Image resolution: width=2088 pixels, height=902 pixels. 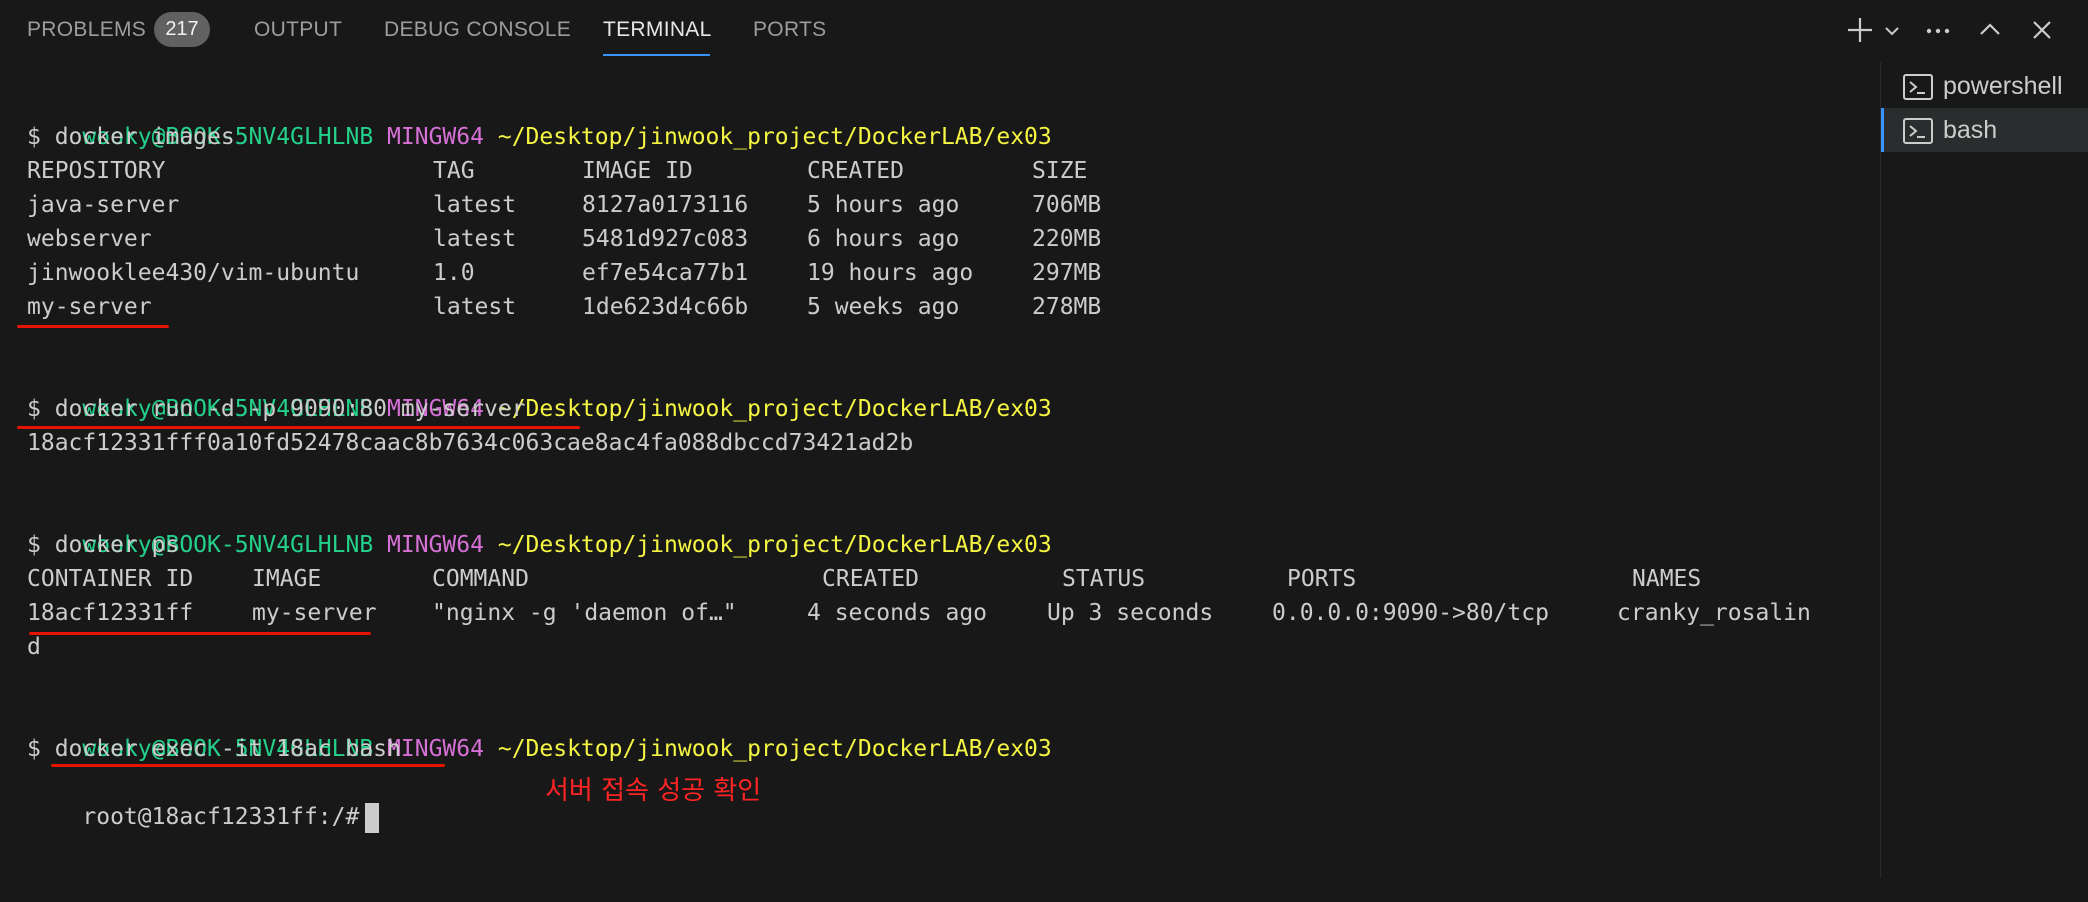 I want to click on image-created: 19 hours ago, so click(x=890, y=273).